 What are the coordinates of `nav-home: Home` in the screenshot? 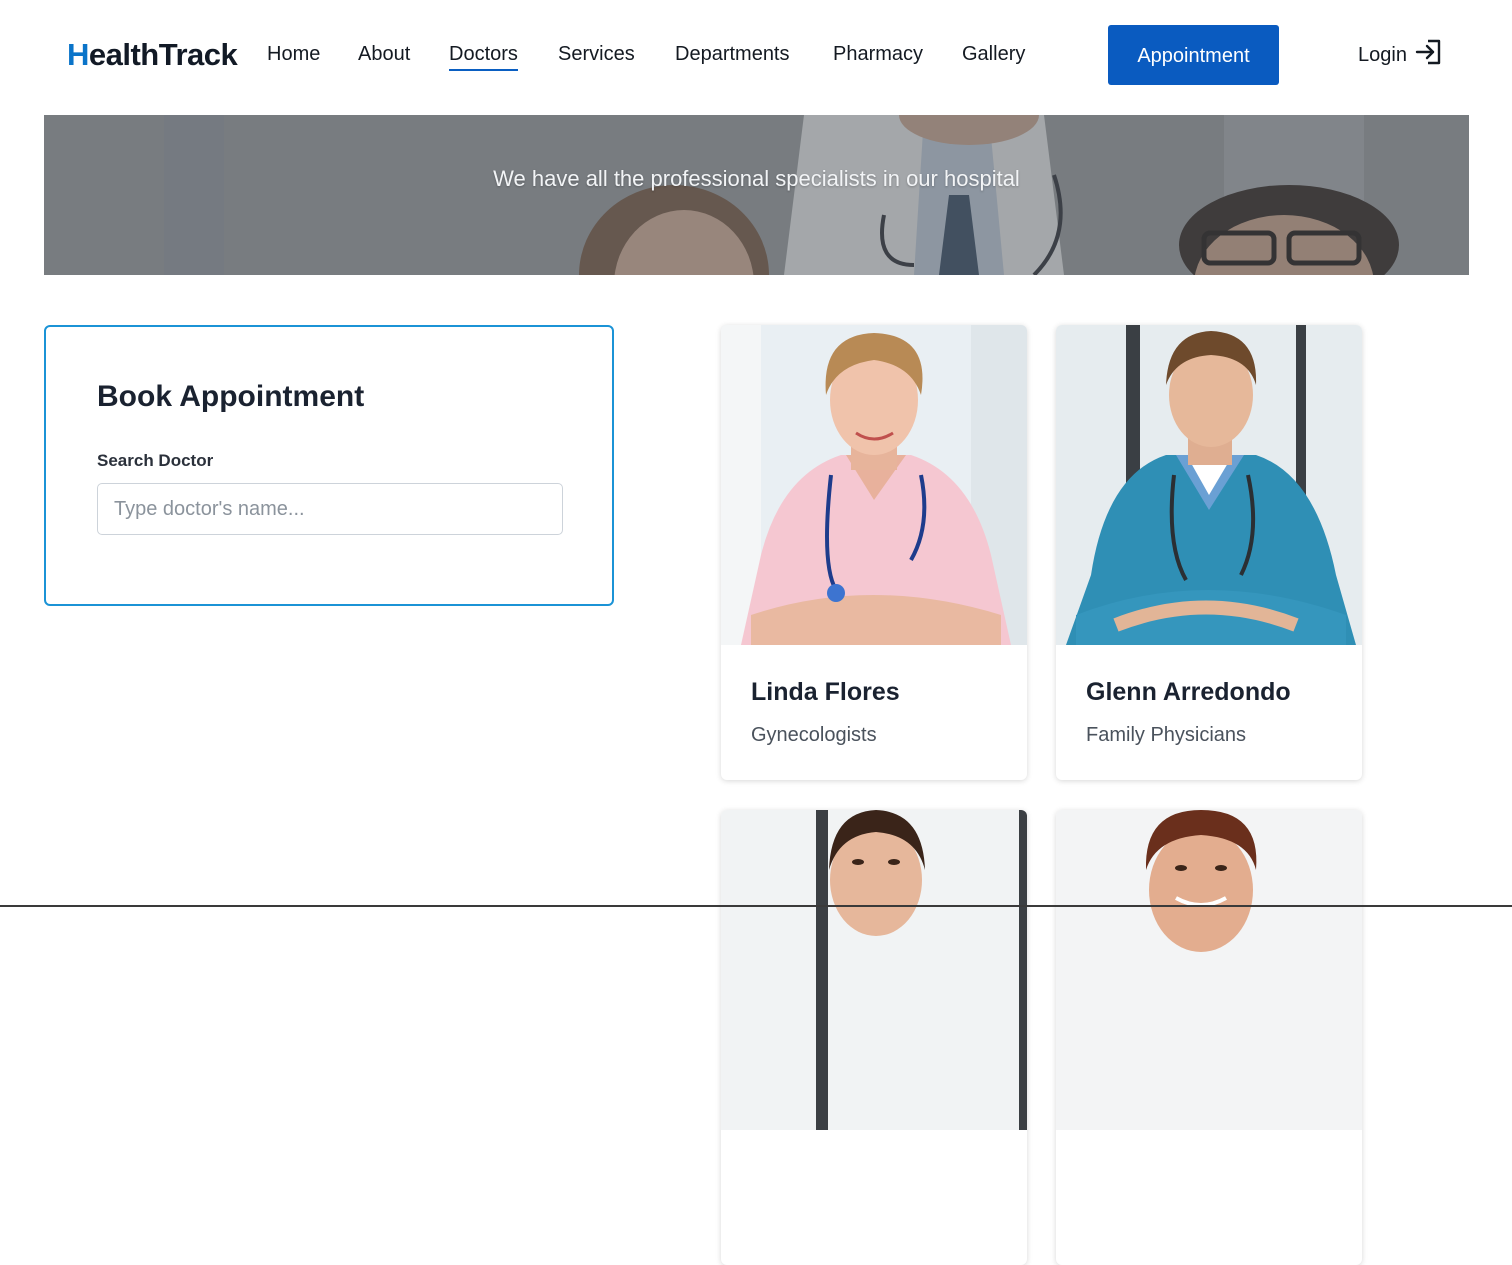 It's located at (293, 54).